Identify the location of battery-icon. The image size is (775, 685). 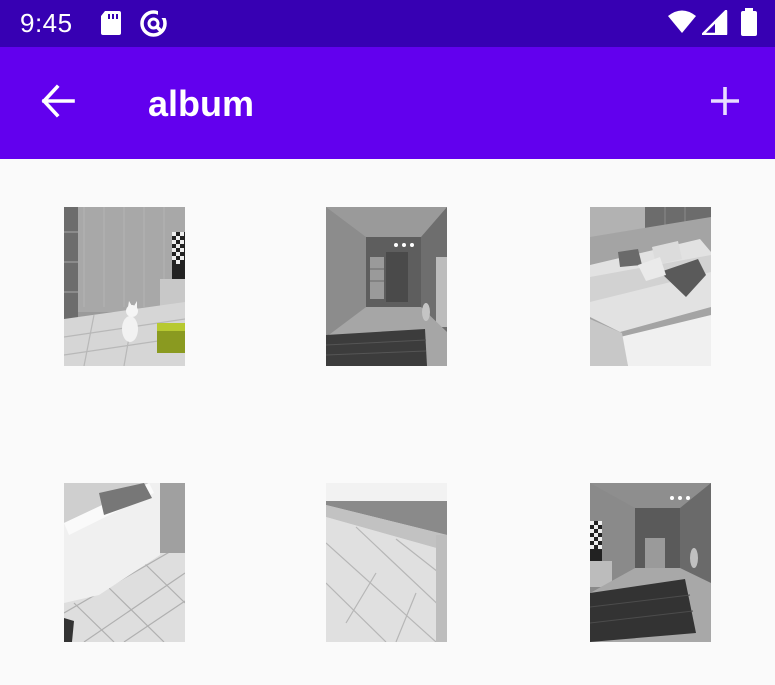
(749, 25).